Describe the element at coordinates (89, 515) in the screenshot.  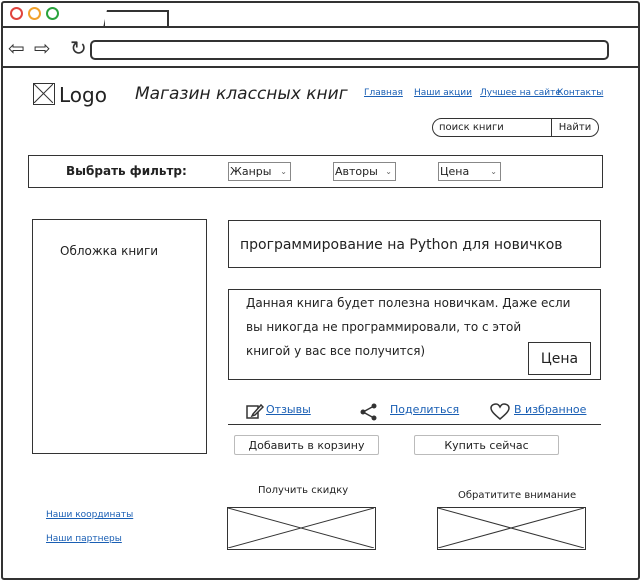
I see `footer-link-coordinates: Наши координаты` at that location.